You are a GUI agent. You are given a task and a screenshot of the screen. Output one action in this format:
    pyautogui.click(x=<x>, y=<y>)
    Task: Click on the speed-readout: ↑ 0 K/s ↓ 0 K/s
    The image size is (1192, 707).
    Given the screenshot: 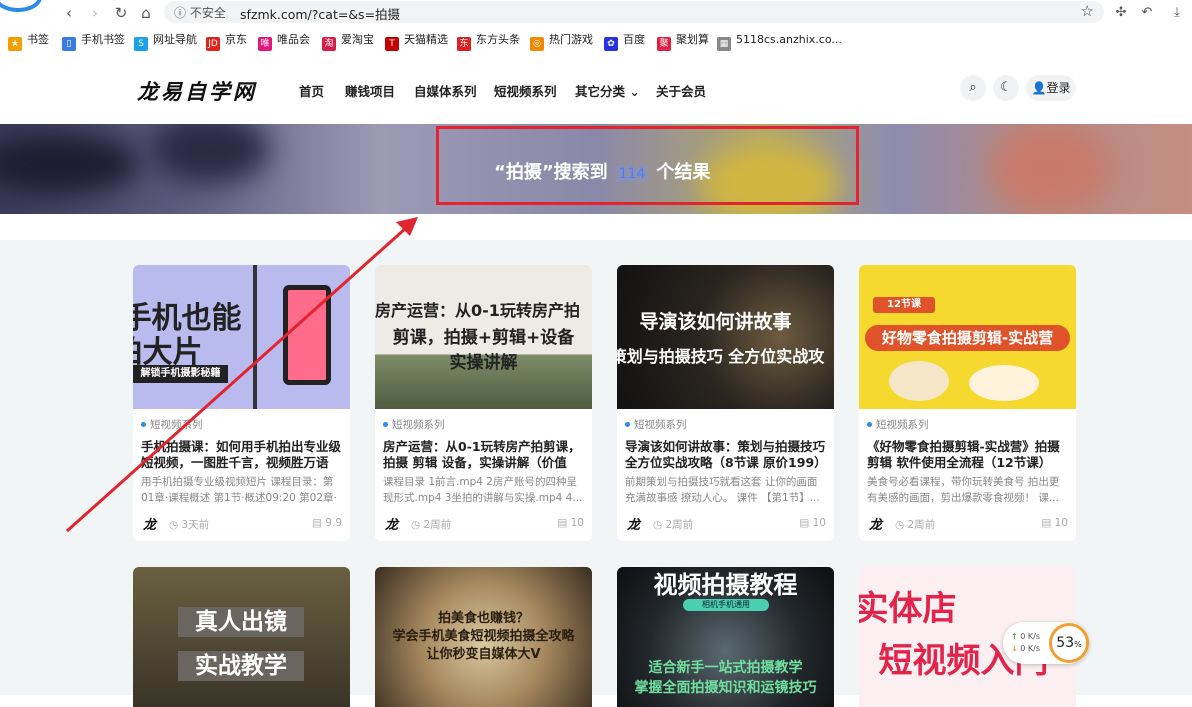 What is the action you would take?
    pyautogui.click(x=1025, y=642)
    